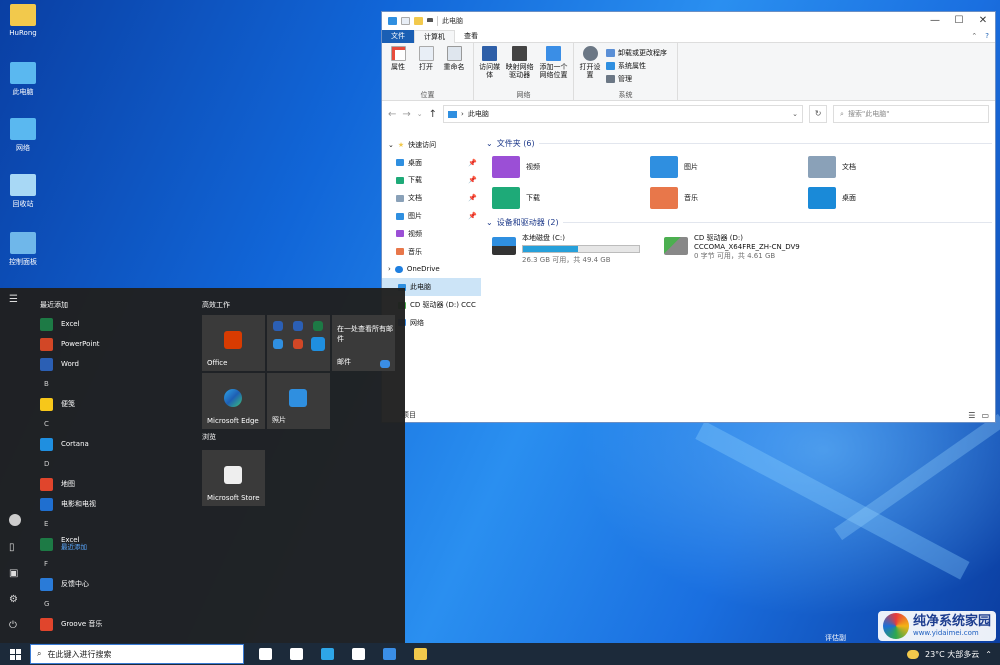 This screenshot has height=665, width=1000. What do you see at coordinates (406, 114) in the screenshot?
I see `forward-icon: →` at bounding box center [406, 114].